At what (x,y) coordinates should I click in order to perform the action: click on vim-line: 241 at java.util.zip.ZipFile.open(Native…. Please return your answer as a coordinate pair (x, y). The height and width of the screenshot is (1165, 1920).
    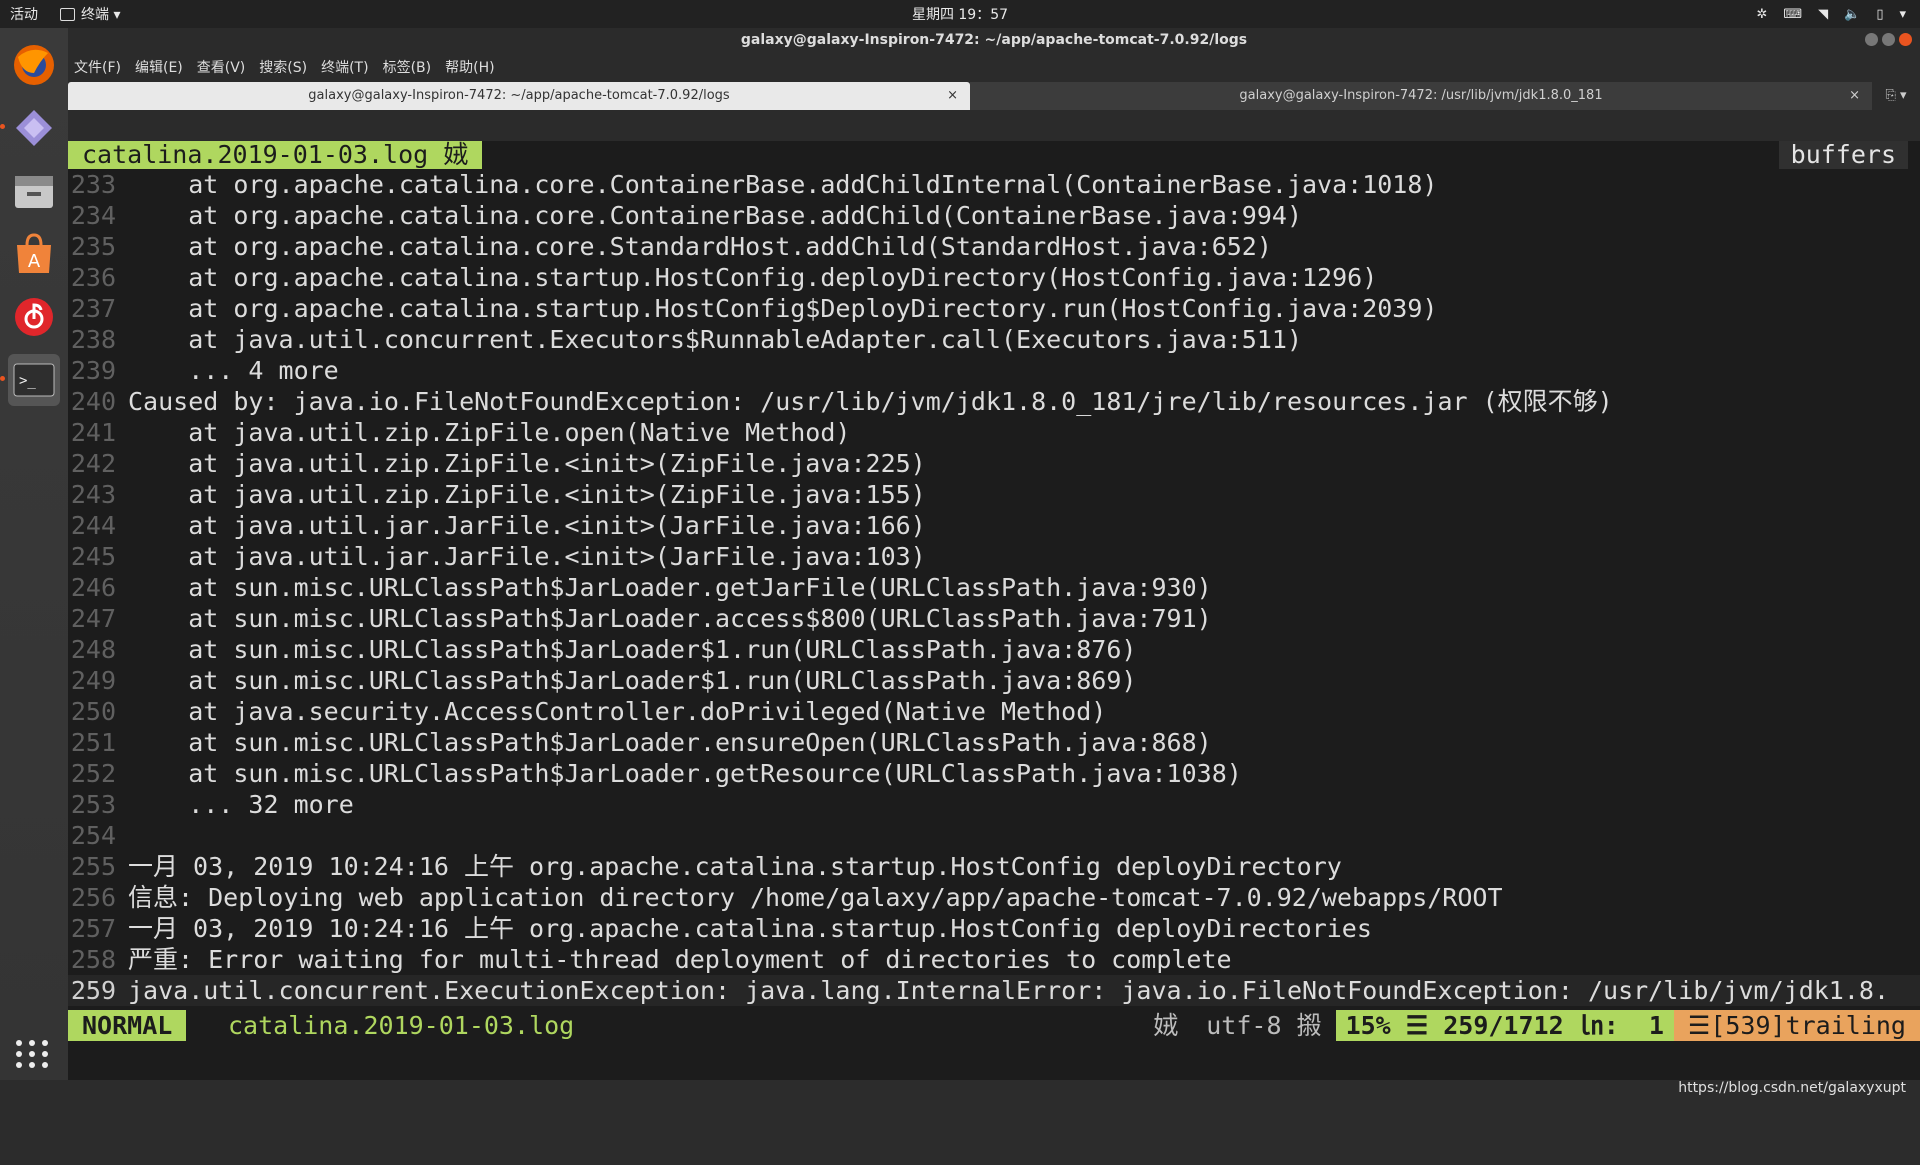
    Looking at the image, I should click on (994, 432).